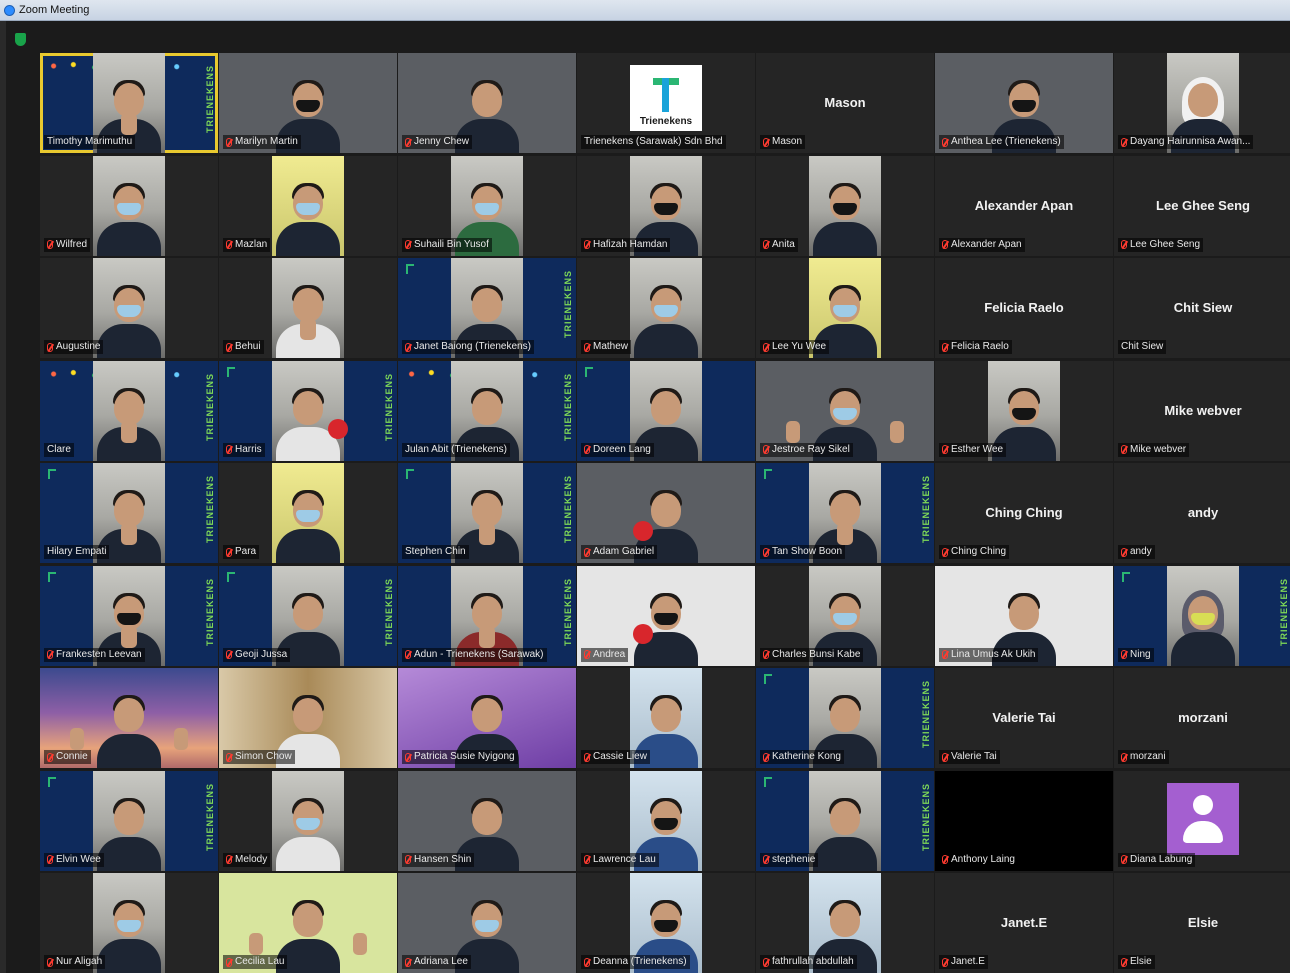  Describe the element at coordinates (308, 103) in the screenshot. I see `participant-tile: Marilyn Martin` at that location.